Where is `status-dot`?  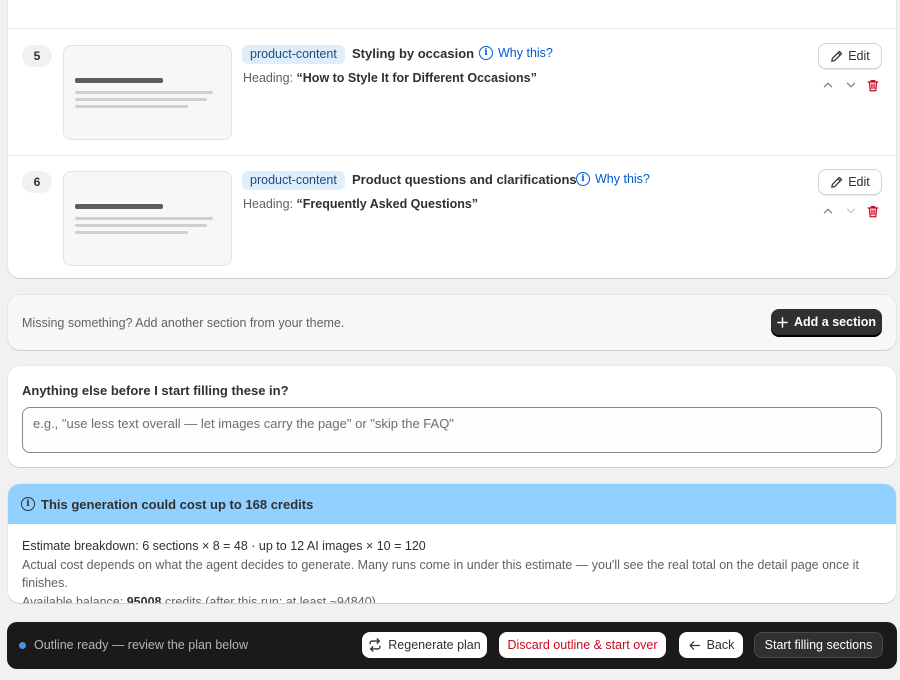
status-dot is located at coordinates (22, 645).